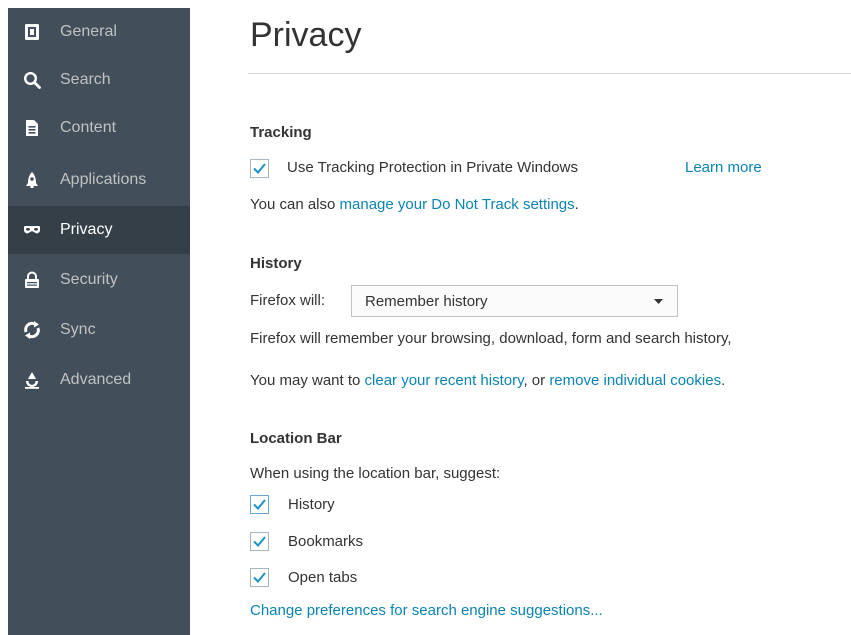  I want to click on sidebar-item-advanced: Advanced, so click(99, 380).